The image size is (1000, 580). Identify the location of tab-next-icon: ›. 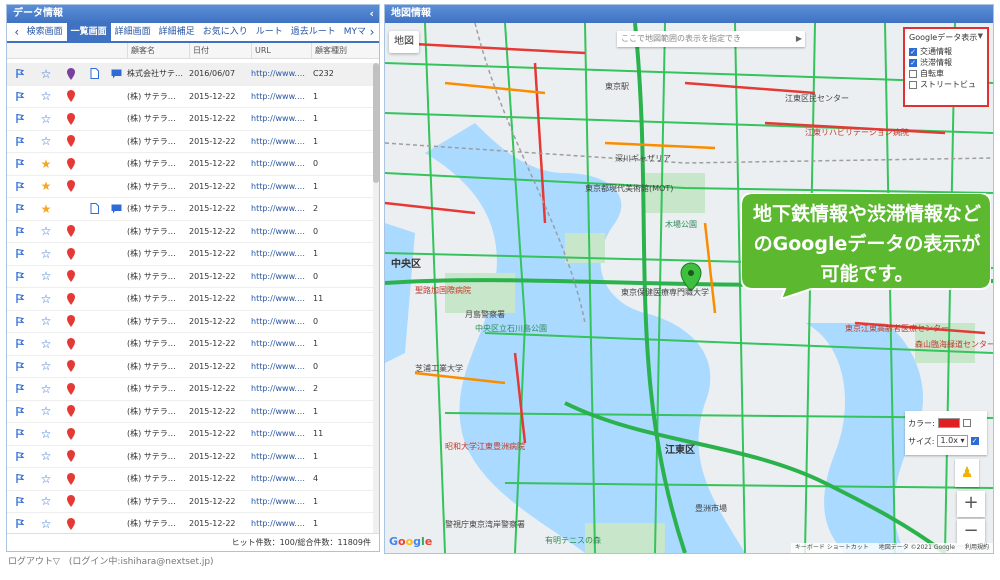
(372, 32).